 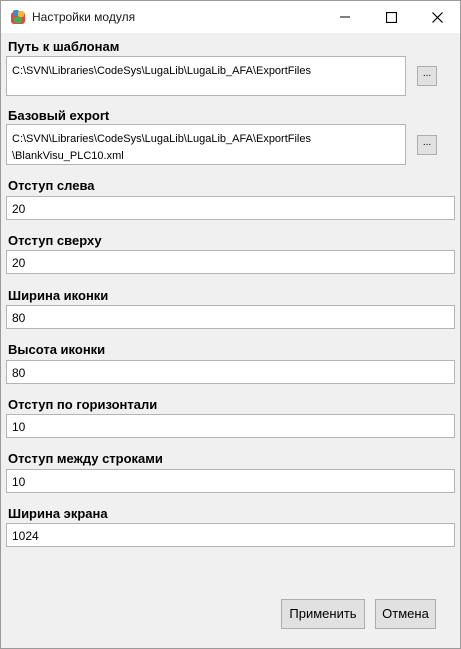 I want to click on minimize-icon, so click(x=345, y=17).